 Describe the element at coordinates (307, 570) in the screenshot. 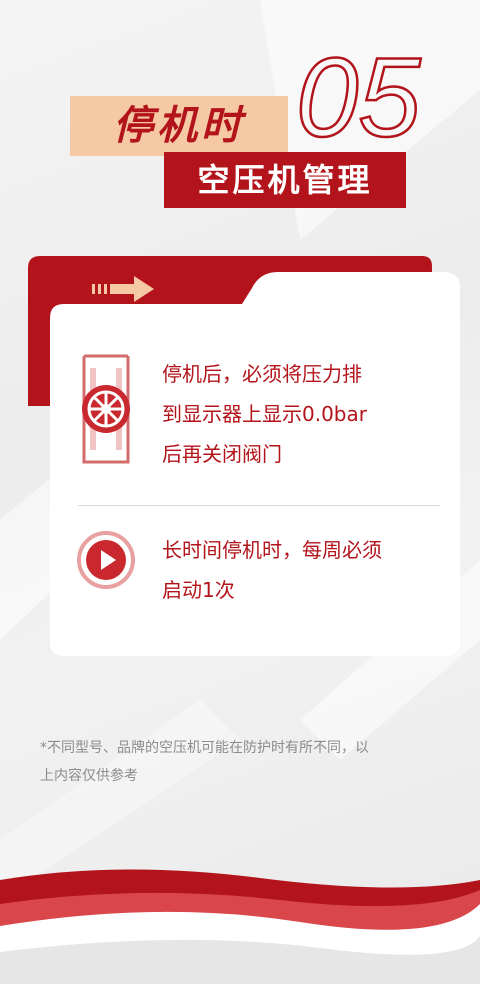

I see `instruction-2: 长时间停机时，每周必须 启动1次` at that location.